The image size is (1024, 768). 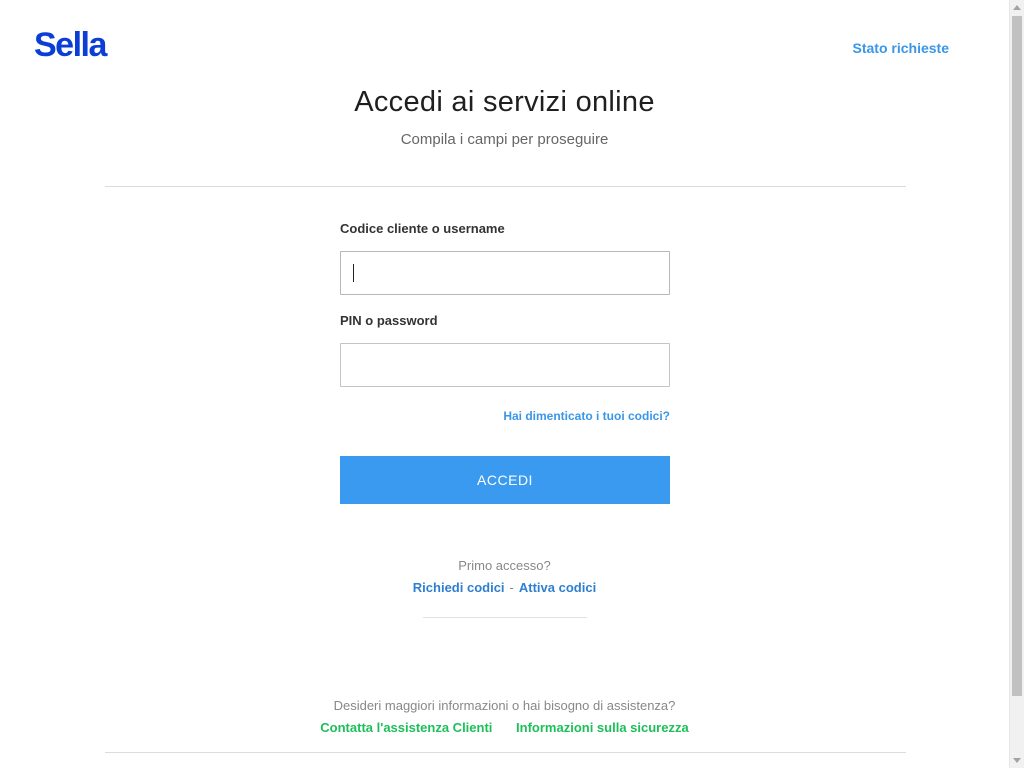 I want to click on vertical-scrollbar, so click(x=1016, y=384).